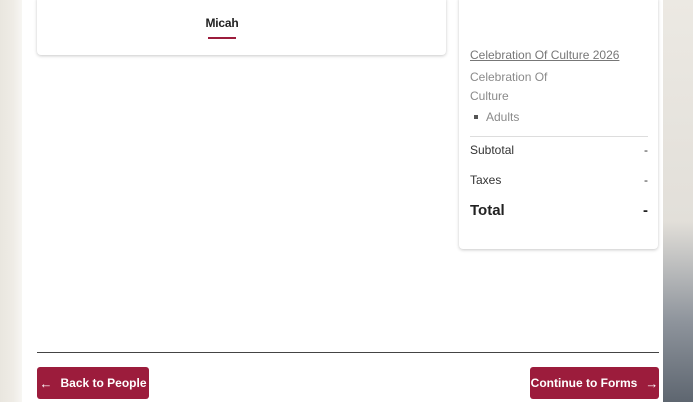 The height and width of the screenshot is (402, 693). I want to click on back-to-people-button: ← Back to People, so click(93, 383).